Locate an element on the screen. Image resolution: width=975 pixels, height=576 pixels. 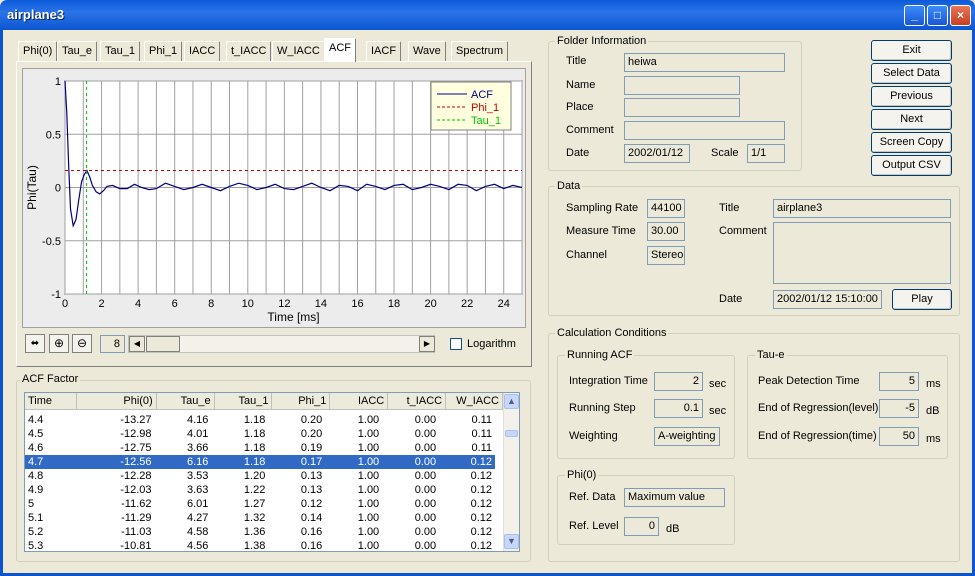
close-icon: × is located at coordinates (960, 15).